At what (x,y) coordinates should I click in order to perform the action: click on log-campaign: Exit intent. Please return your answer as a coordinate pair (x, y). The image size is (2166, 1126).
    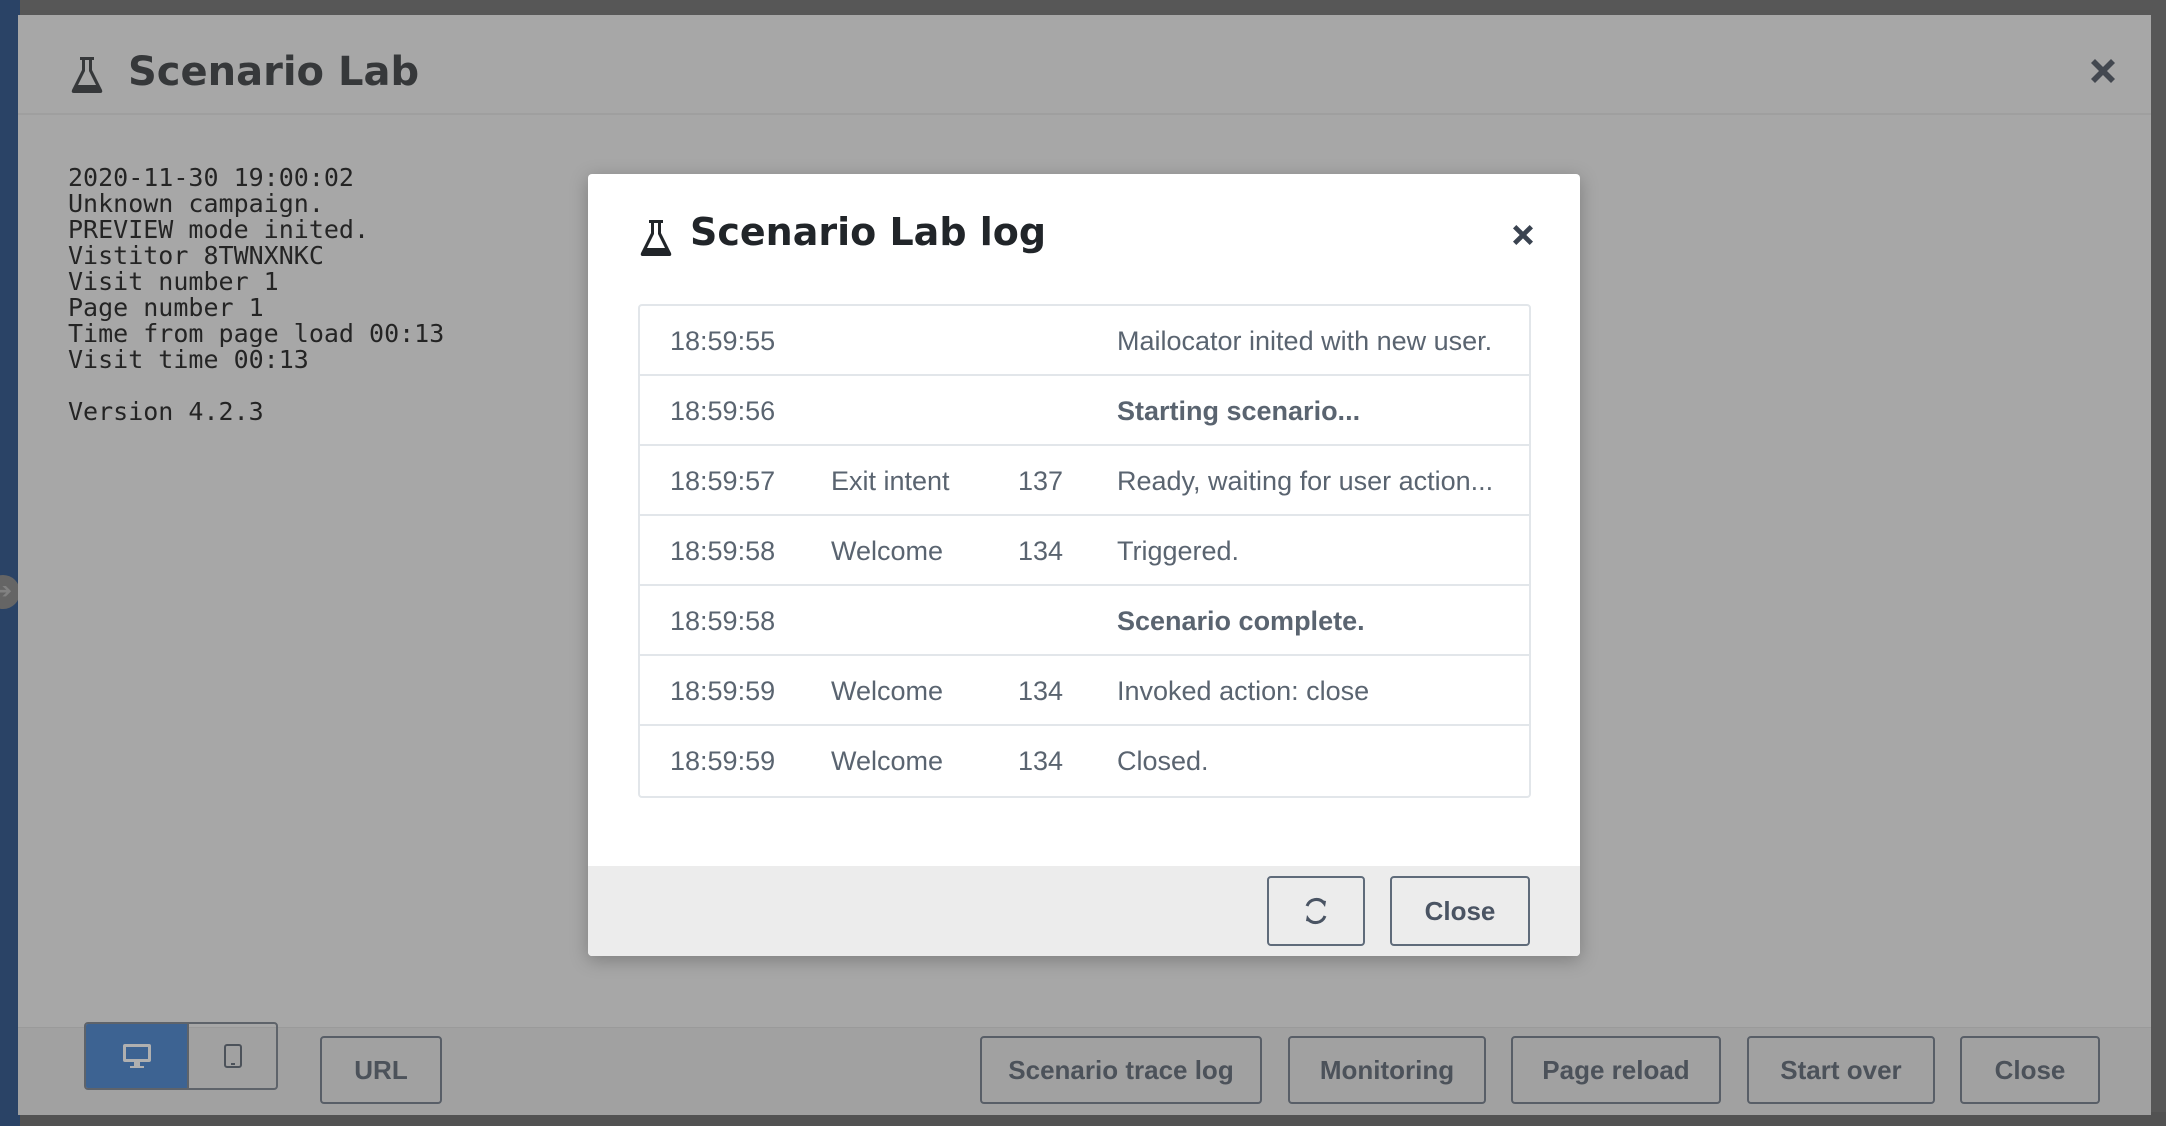
    Looking at the image, I should click on (890, 481).